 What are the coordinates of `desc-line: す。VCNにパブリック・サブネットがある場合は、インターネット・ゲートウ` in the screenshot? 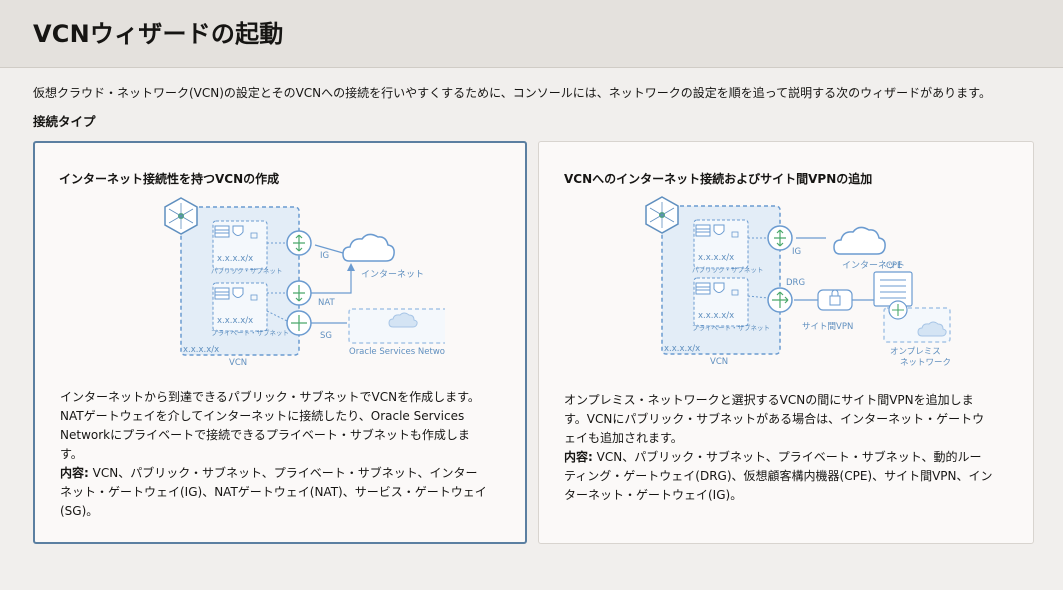 It's located at (774, 419).